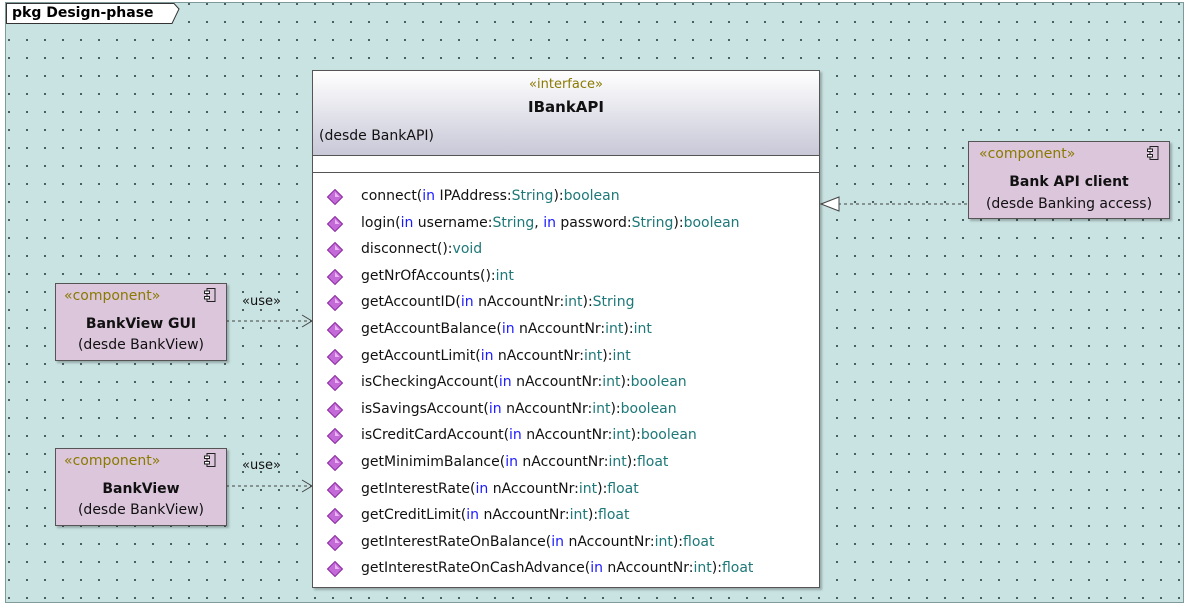 The height and width of the screenshot is (606, 1190). What do you see at coordinates (593, 222) in the screenshot?
I see `signature-text: password:` at bounding box center [593, 222].